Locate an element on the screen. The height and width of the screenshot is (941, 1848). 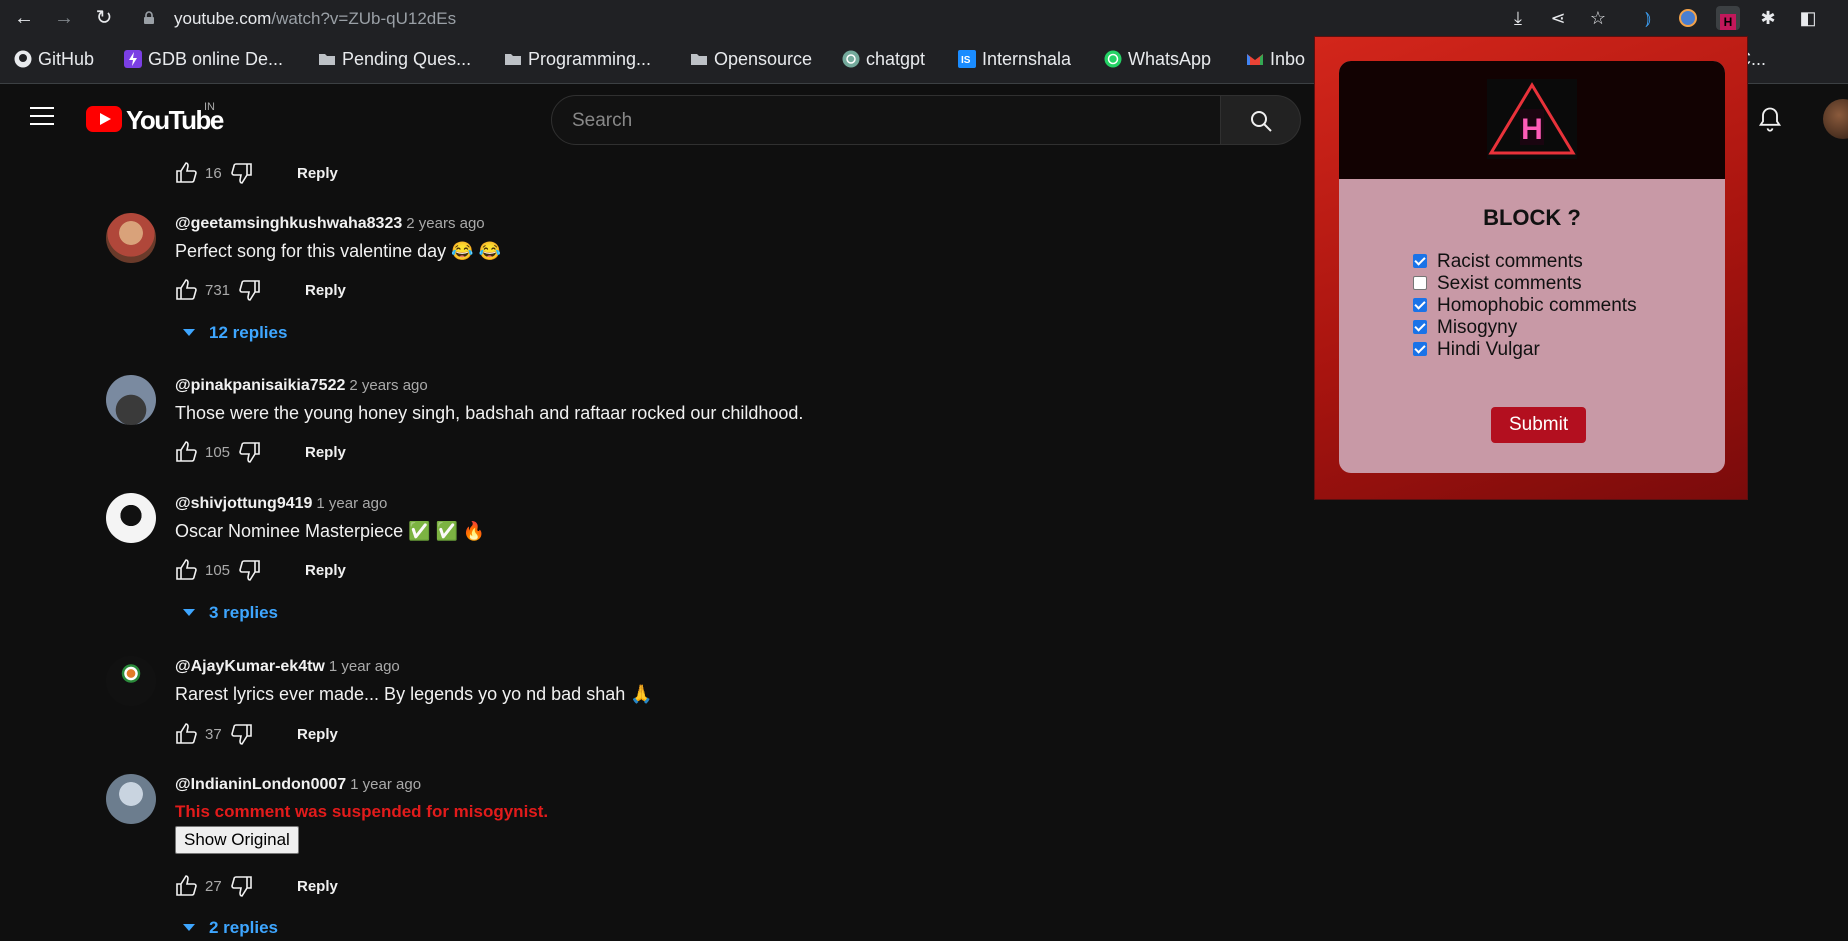
option-label: Hindi Vulgar is located at coordinates (1488, 349).